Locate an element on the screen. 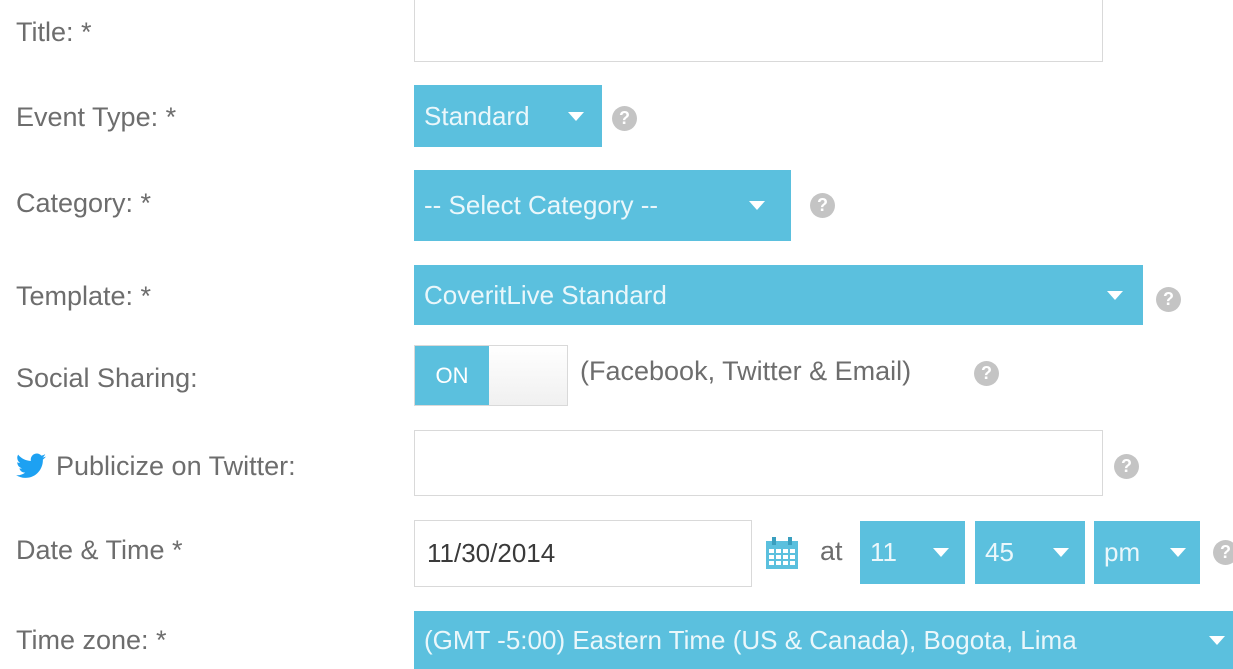 The width and height of the screenshot is (1233, 669). social-sharing-note: (Facebook, Twitter & Email) is located at coordinates (746, 371).